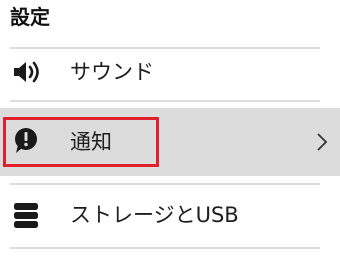  I want to click on storage-icon, so click(29, 215).